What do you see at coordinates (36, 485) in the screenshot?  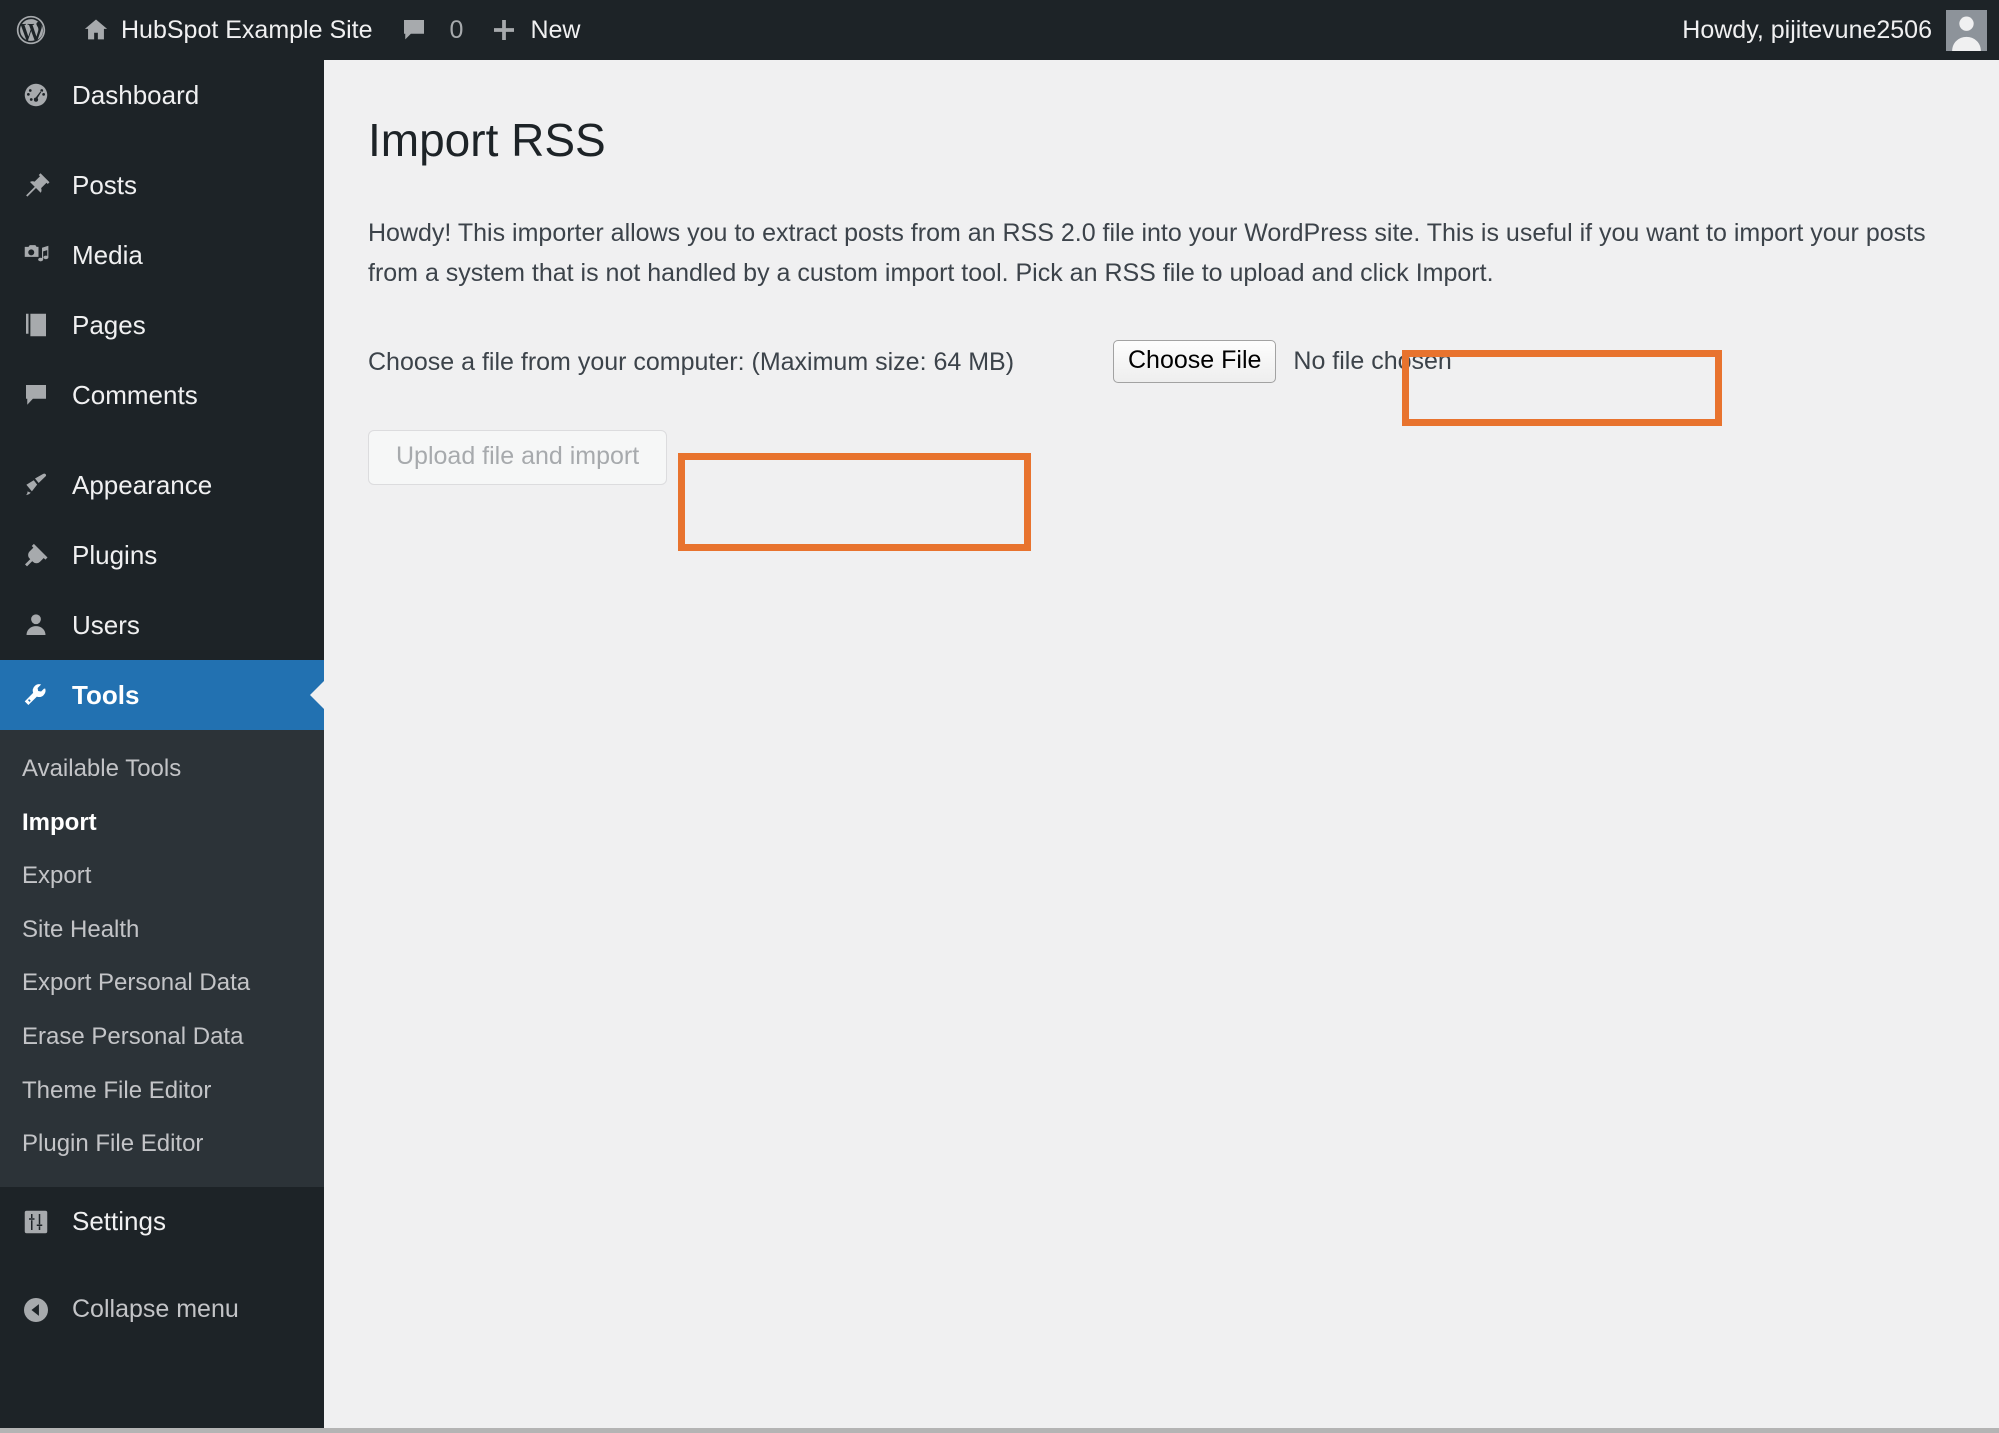 I see `paintbrush-icon` at bounding box center [36, 485].